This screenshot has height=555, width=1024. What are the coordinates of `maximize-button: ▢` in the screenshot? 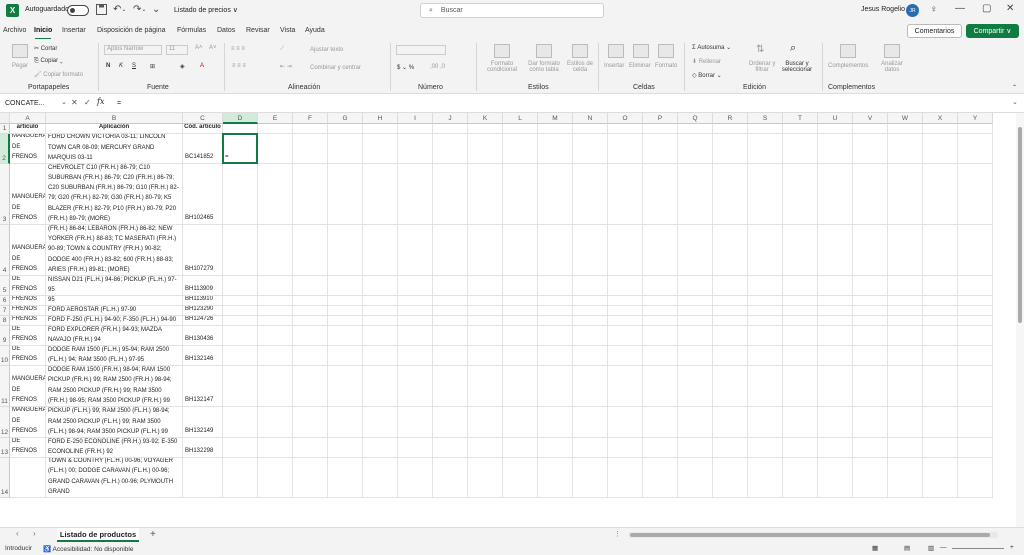 It's located at (986, 8).